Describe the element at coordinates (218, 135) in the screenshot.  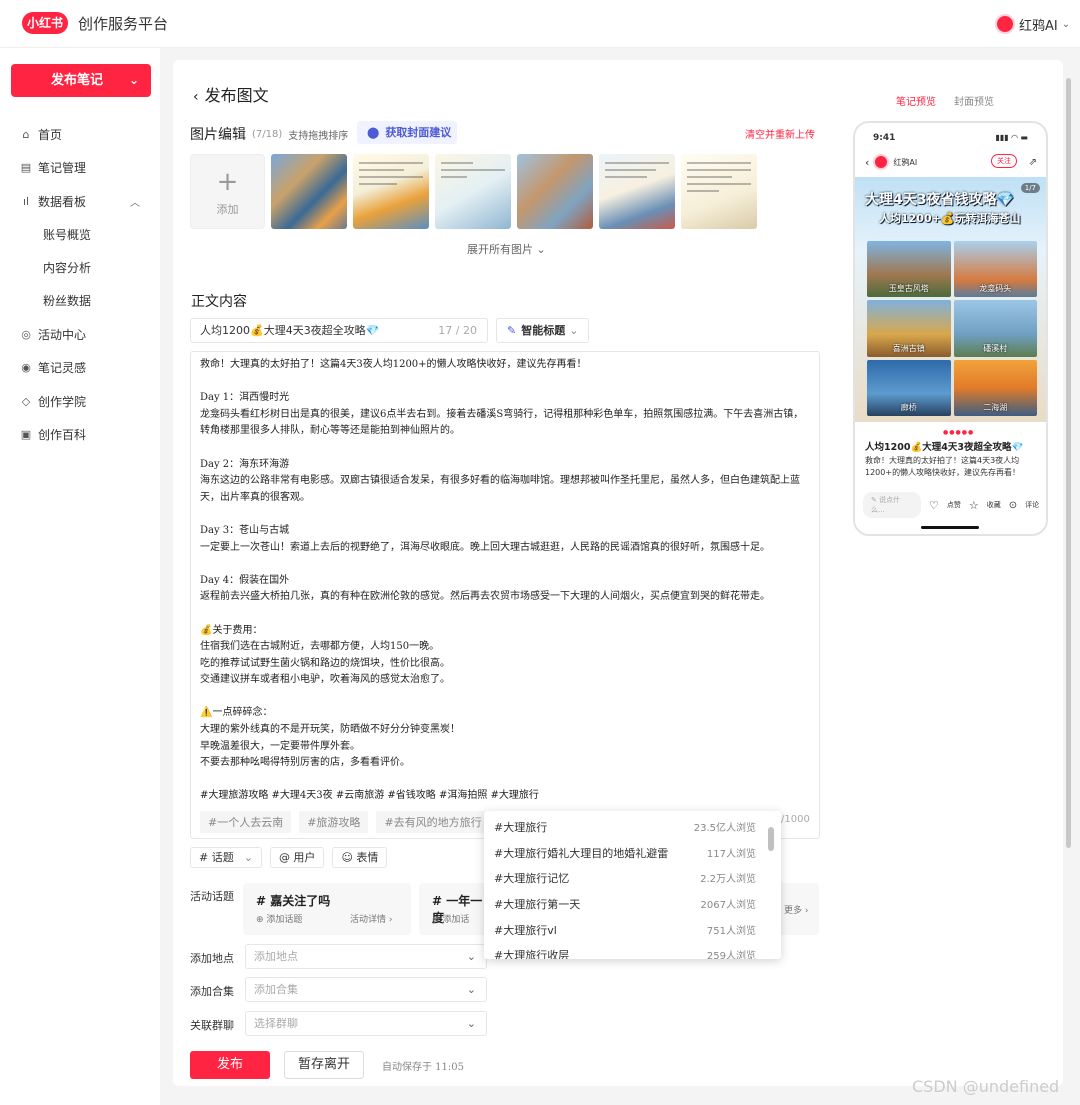
I see `image-edit-title: 图片编辑` at that location.